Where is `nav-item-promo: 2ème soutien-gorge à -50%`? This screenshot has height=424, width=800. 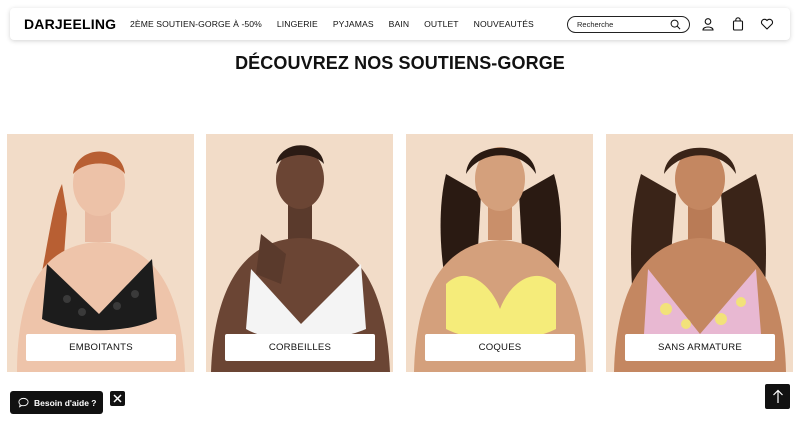 nav-item-promo: 2ème soutien-gorge à -50% is located at coordinates (196, 24).